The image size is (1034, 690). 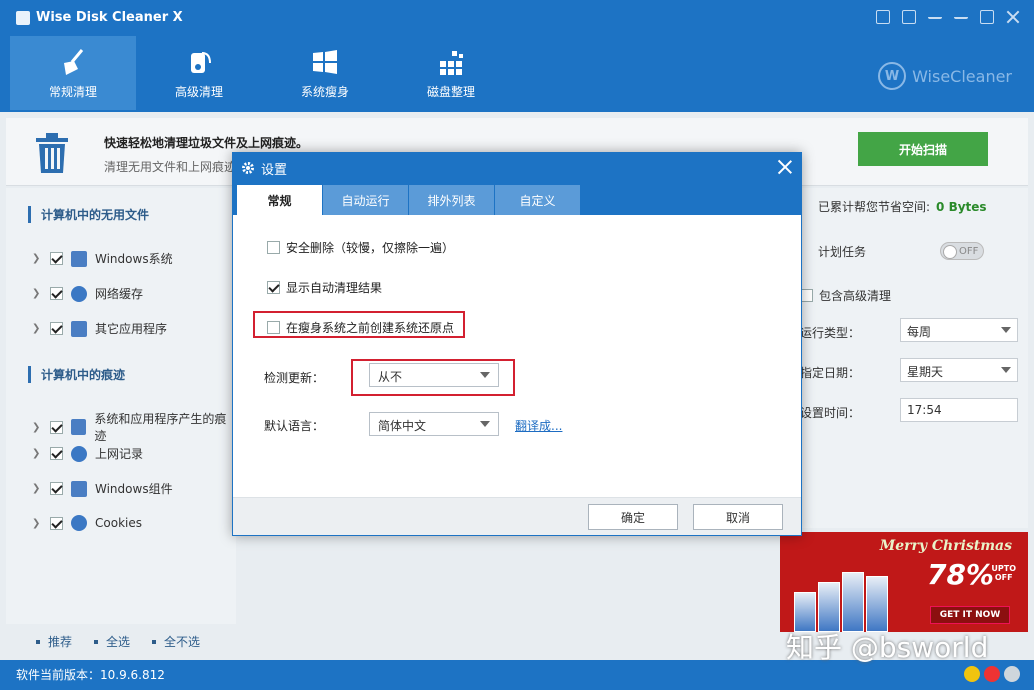 I want to click on menu-icon, so click(x=935, y=14).